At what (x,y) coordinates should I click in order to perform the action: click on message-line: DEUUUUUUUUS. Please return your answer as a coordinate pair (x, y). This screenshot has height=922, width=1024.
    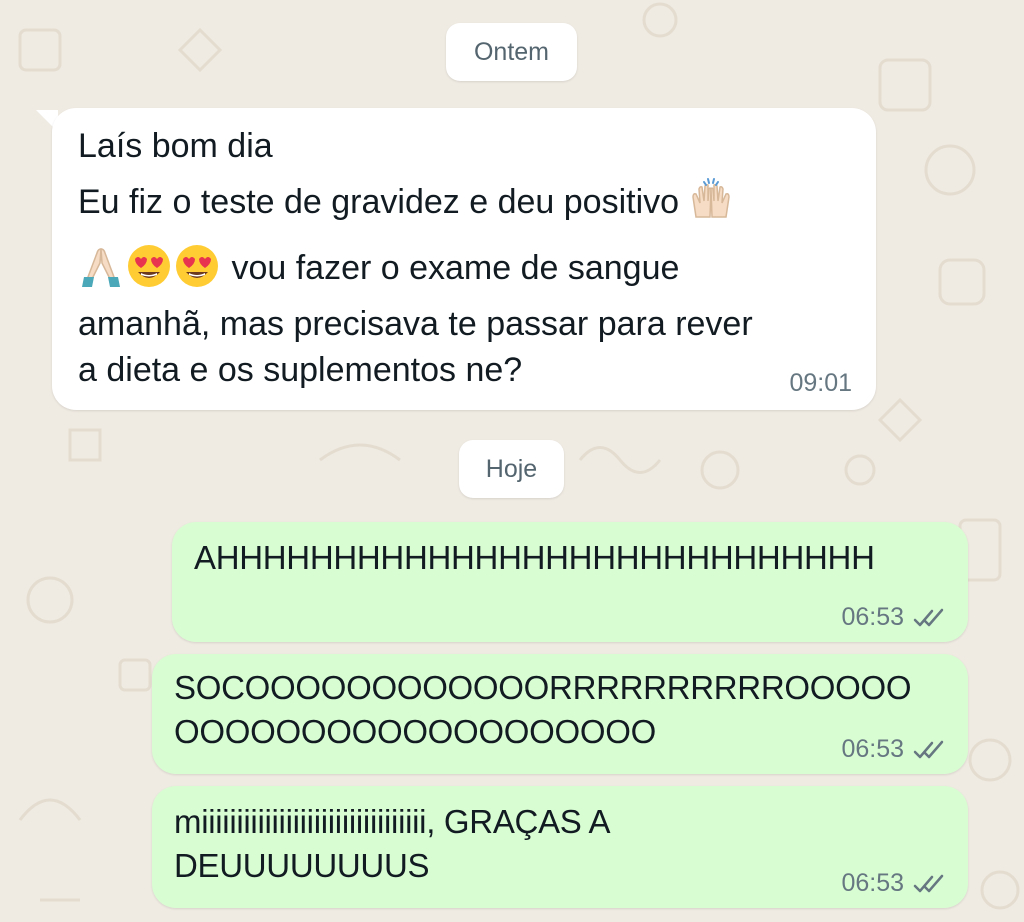
    Looking at the image, I should click on (302, 865).